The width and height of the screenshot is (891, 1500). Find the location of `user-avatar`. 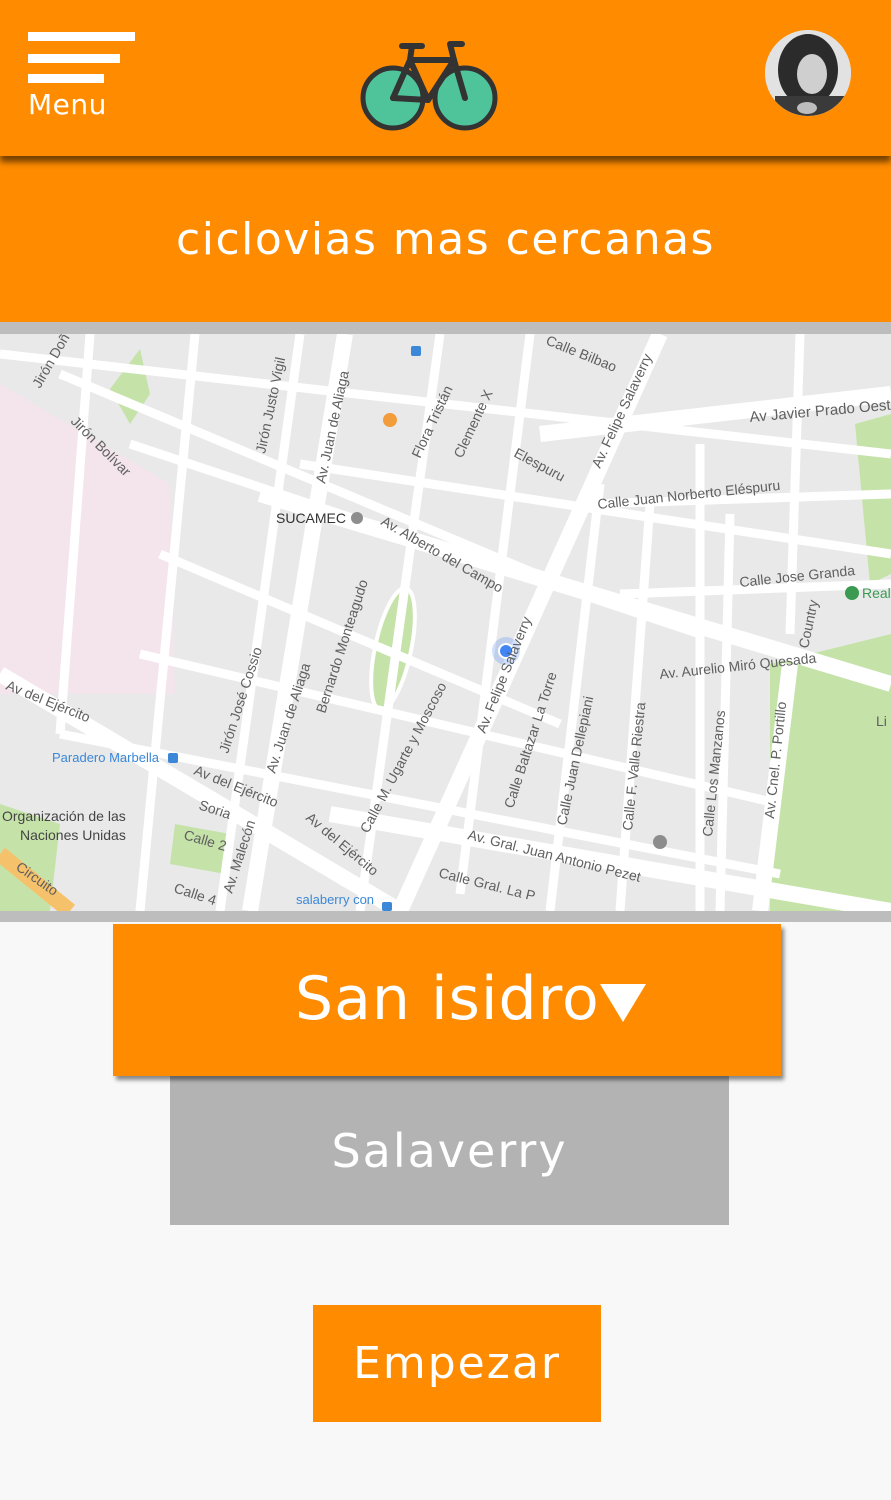

user-avatar is located at coordinates (808, 73).